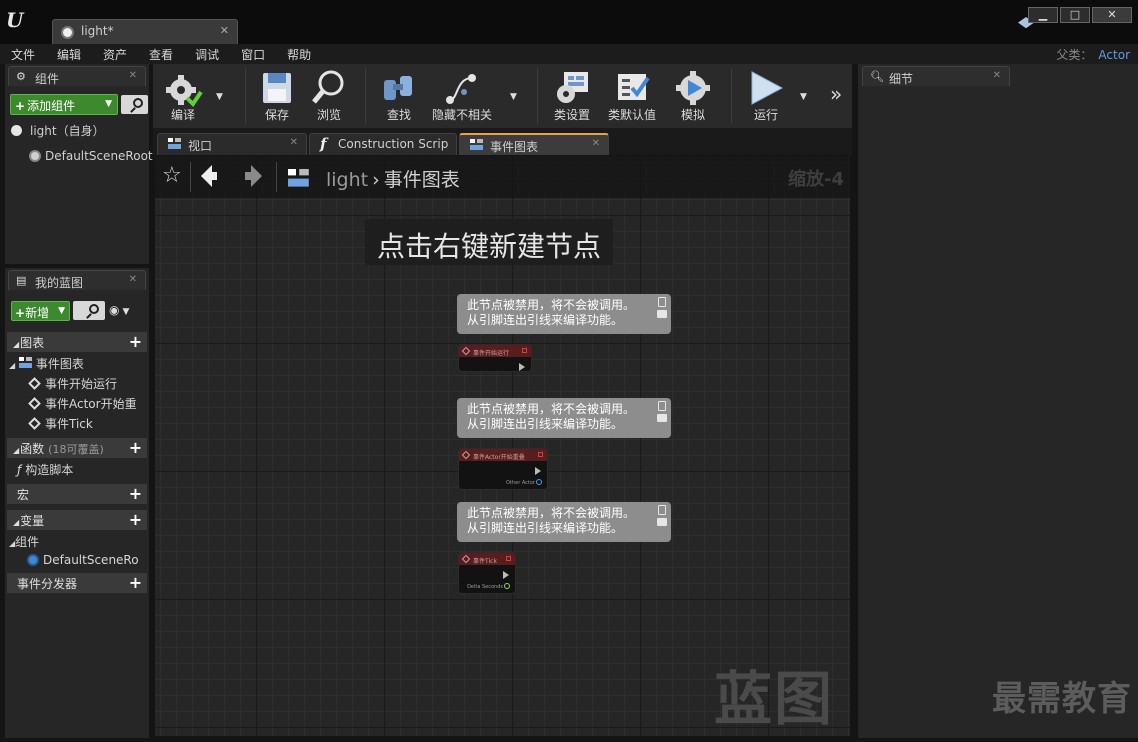 The image size is (1138, 742). I want to click on forward-arrow-icon, so click(253, 176).